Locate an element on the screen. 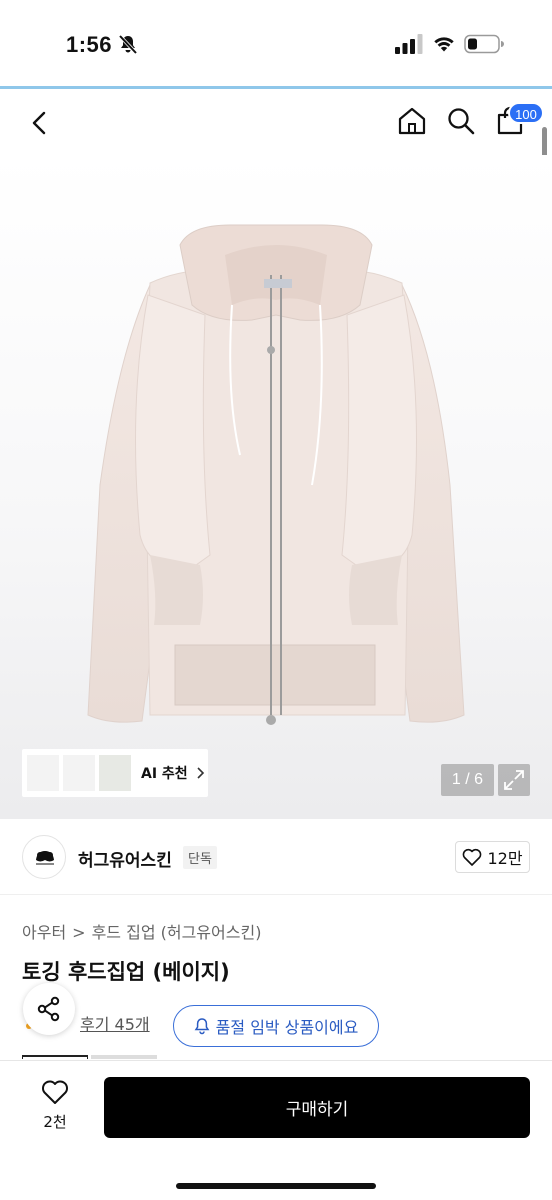  search-icon is located at coordinates (461, 121).